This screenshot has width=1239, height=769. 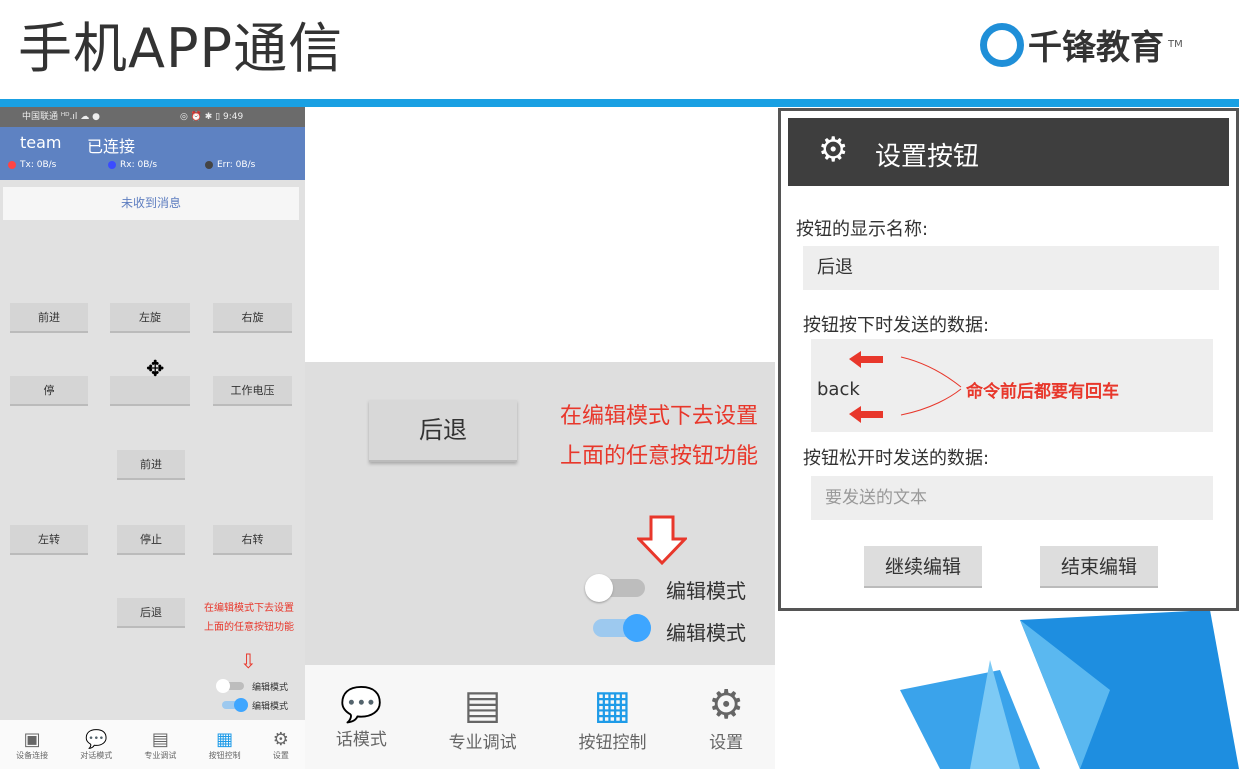 What do you see at coordinates (252, 391) in the screenshot?
I see `voltage-button: 工作电压` at bounding box center [252, 391].